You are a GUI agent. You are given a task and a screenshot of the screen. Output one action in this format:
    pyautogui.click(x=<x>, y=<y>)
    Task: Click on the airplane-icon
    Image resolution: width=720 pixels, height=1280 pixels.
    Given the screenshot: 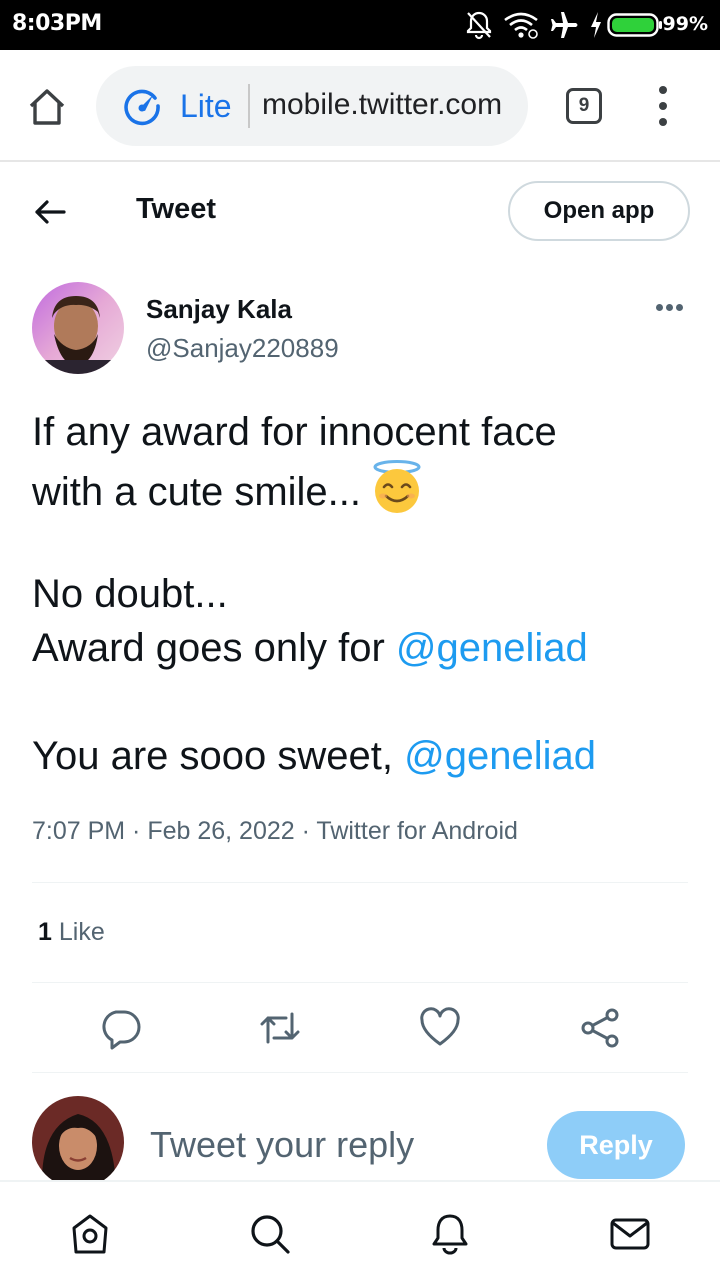 What is the action you would take?
    pyautogui.click(x=564, y=25)
    